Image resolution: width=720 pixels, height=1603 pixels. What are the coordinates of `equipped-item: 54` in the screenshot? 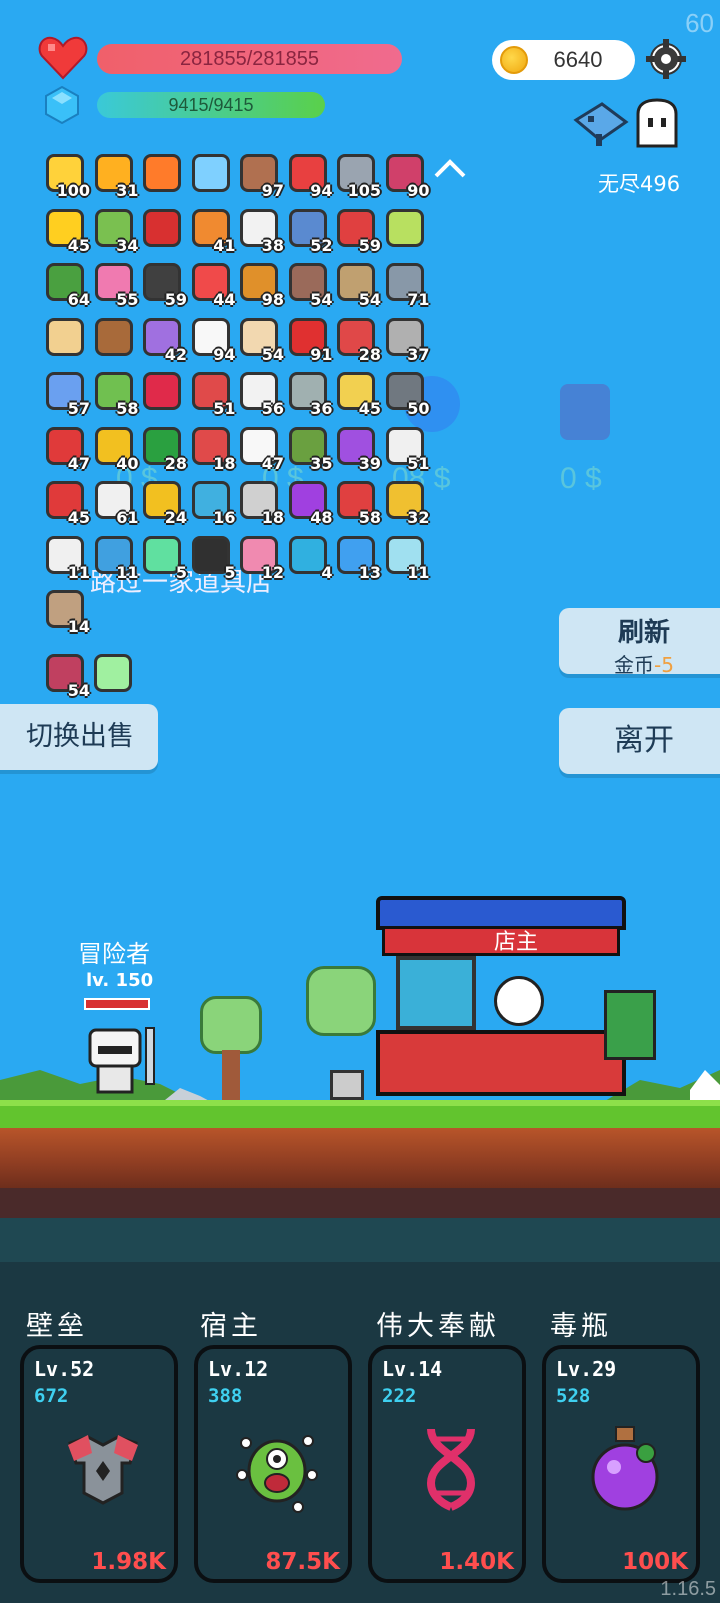 It's located at (66, 676).